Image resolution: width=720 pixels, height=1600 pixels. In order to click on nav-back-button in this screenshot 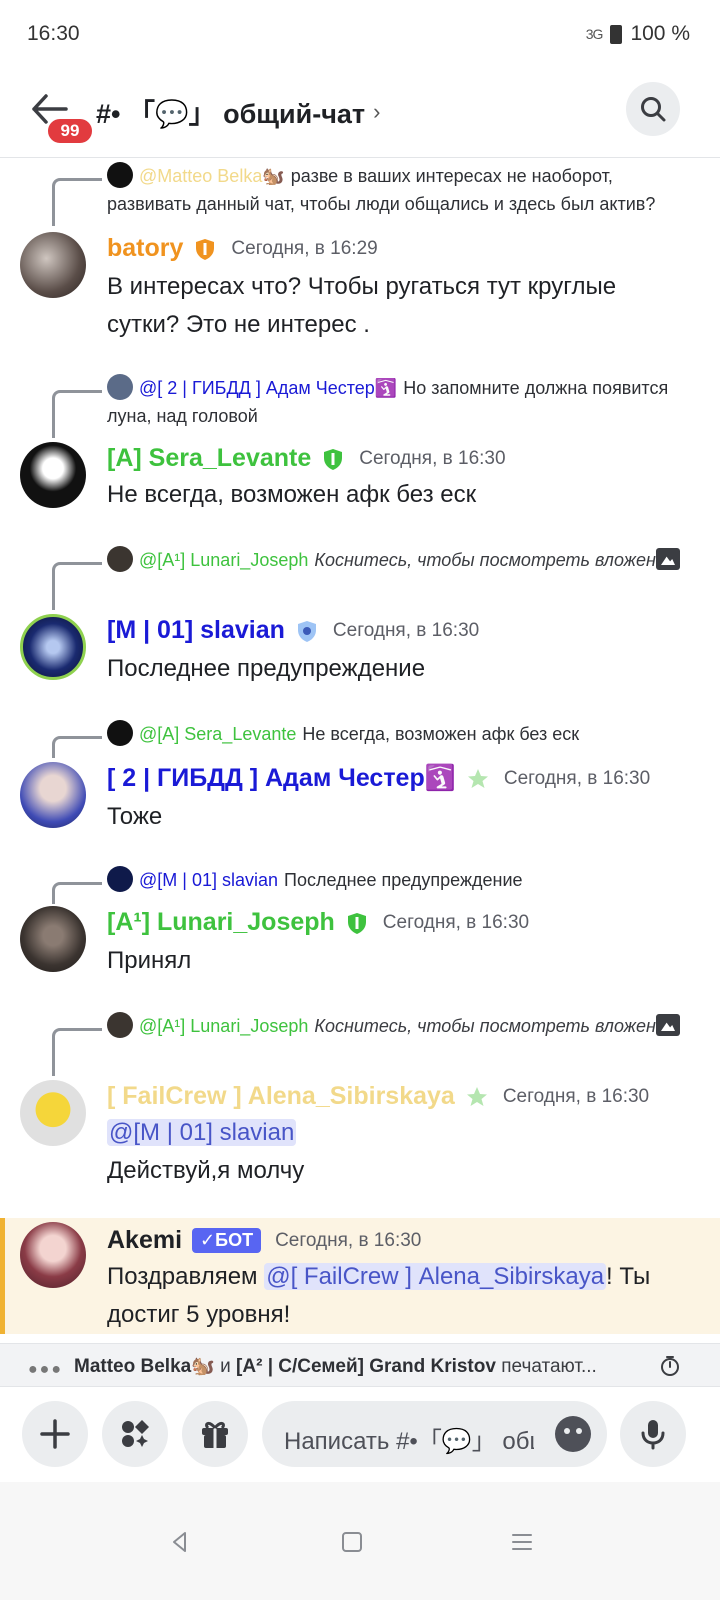, I will do `click(180, 1542)`.